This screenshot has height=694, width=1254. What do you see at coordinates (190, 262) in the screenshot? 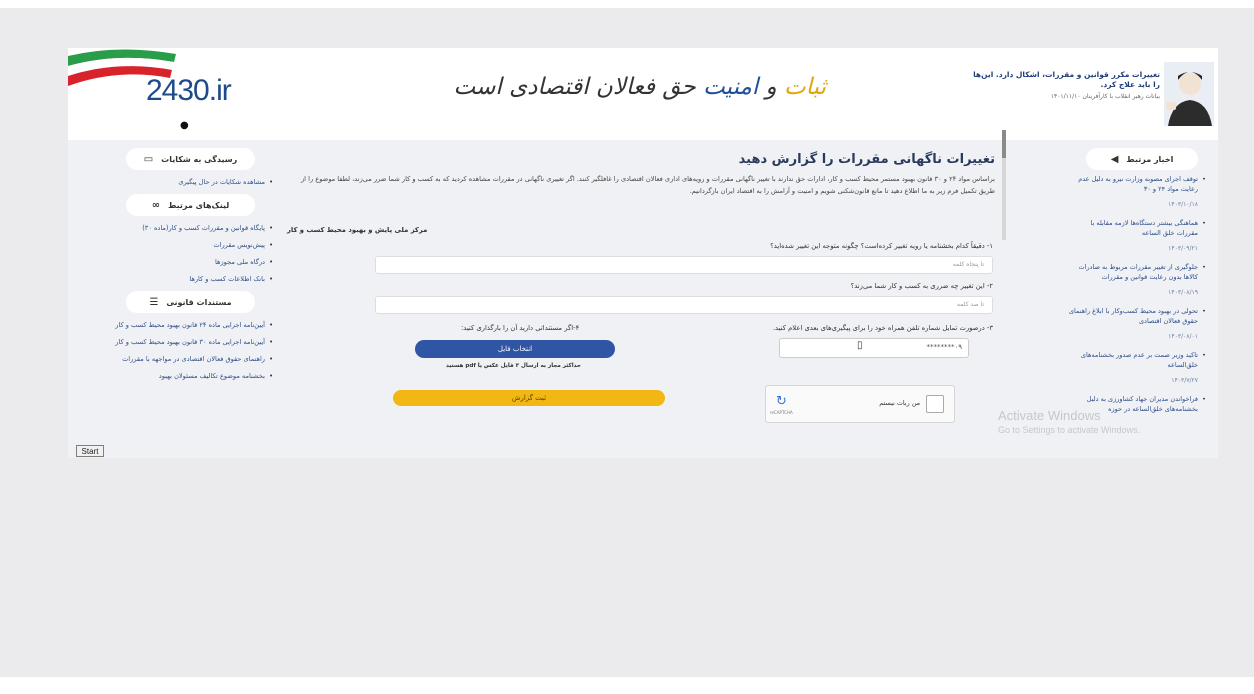
I see `list-item: درگاه ملی مجوزها` at bounding box center [190, 262].